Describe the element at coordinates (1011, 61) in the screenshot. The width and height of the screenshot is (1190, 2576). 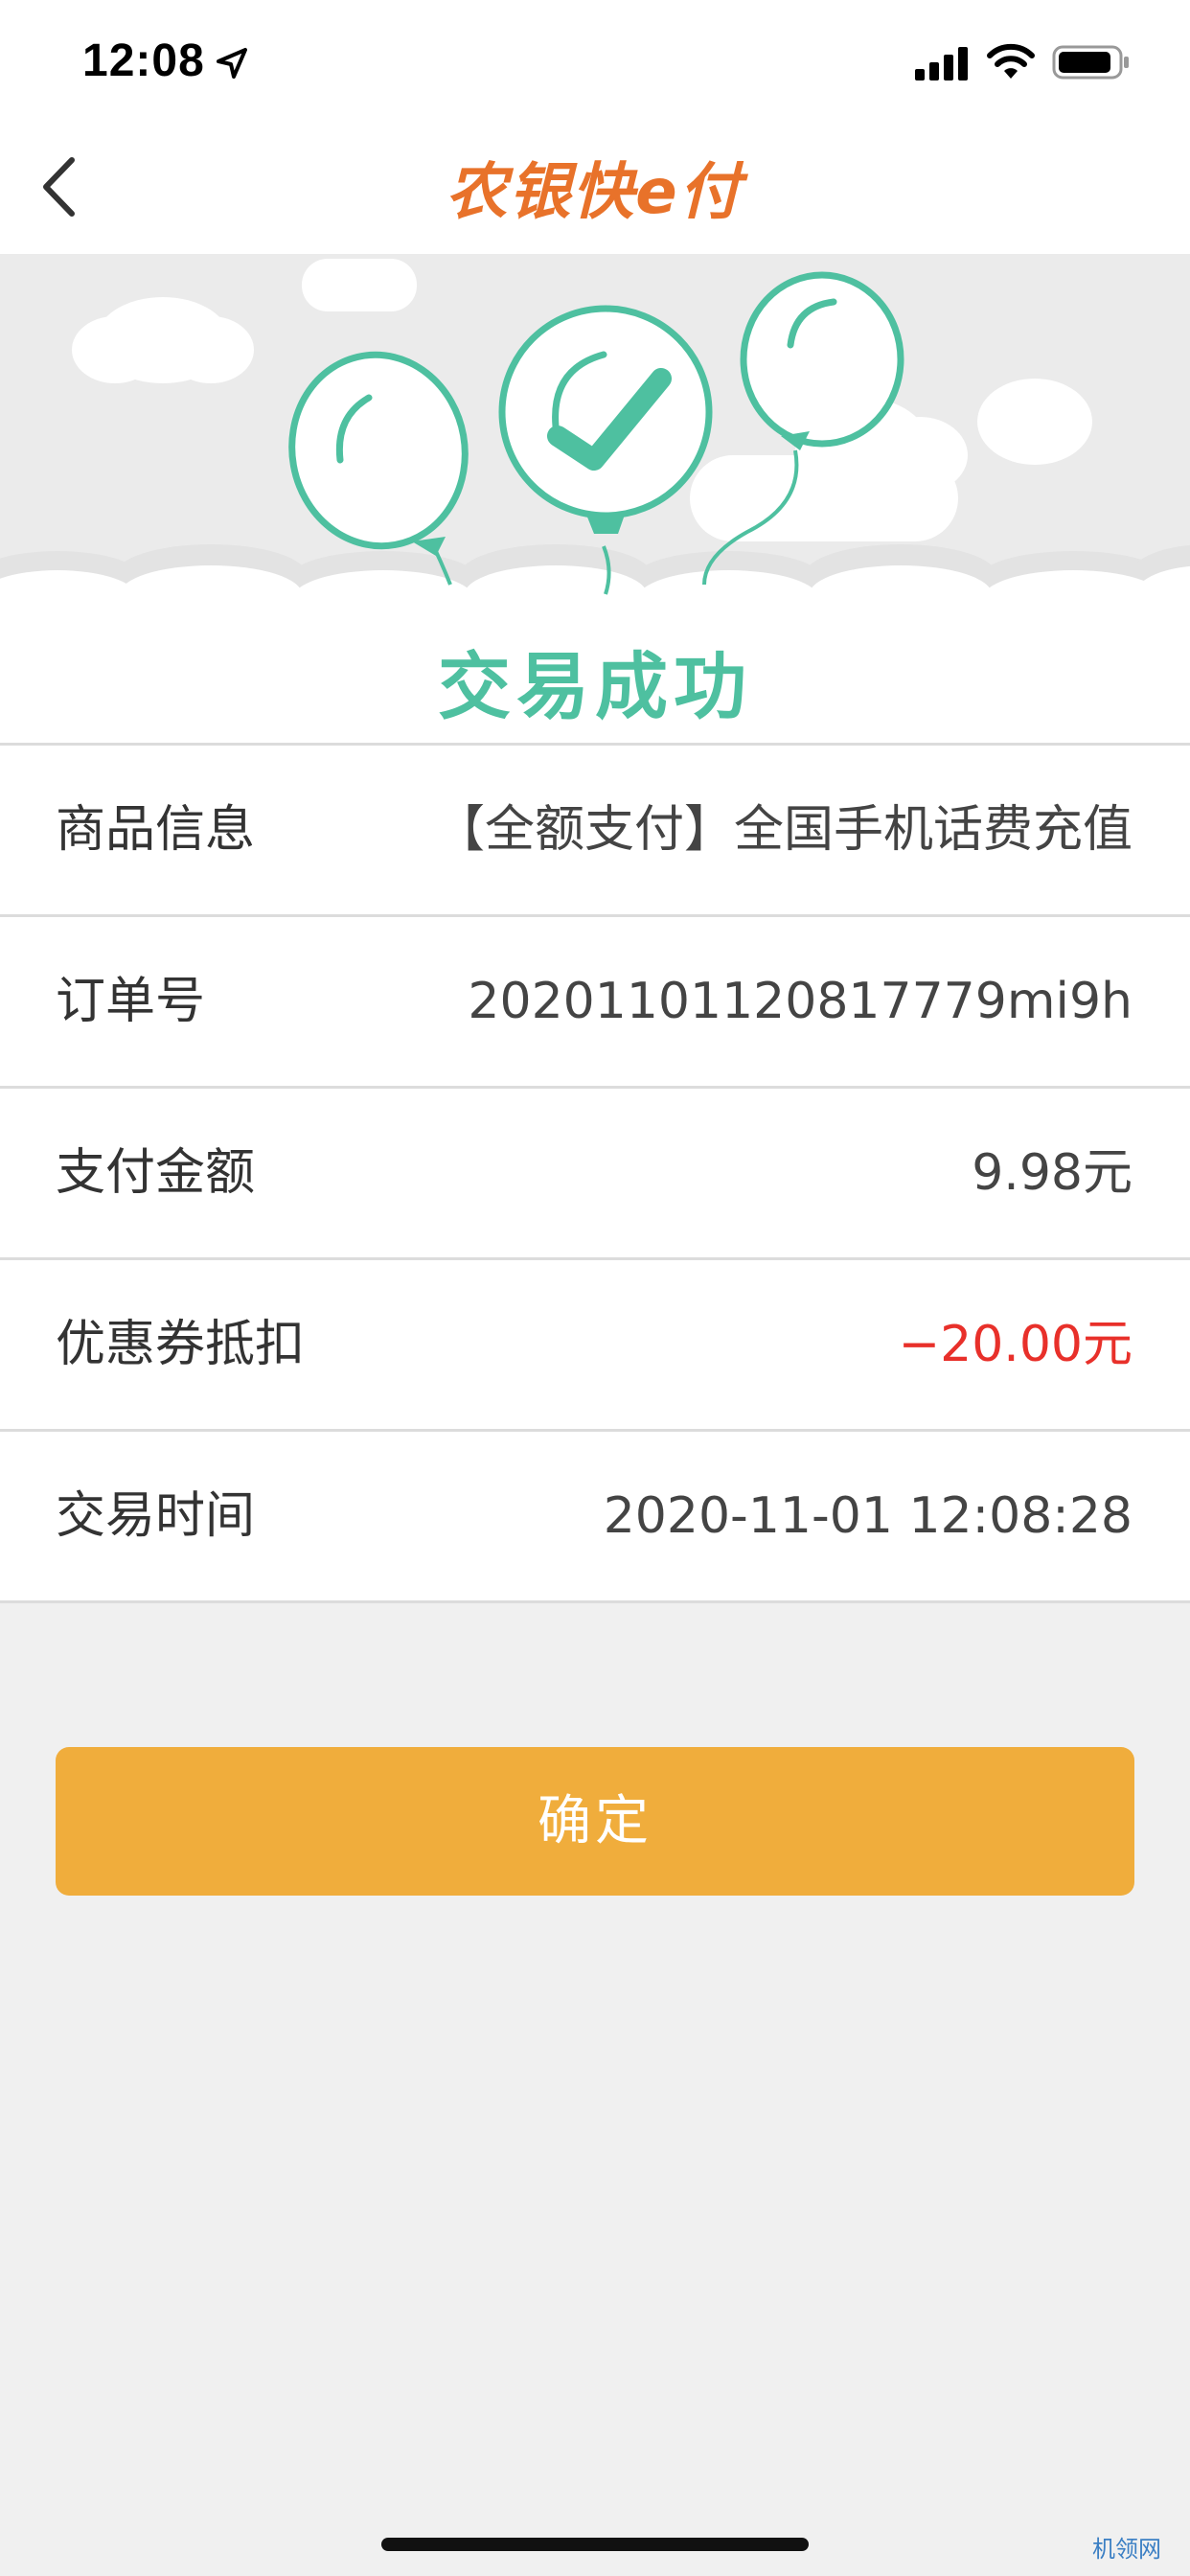
I see `wifi-icon` at that location.